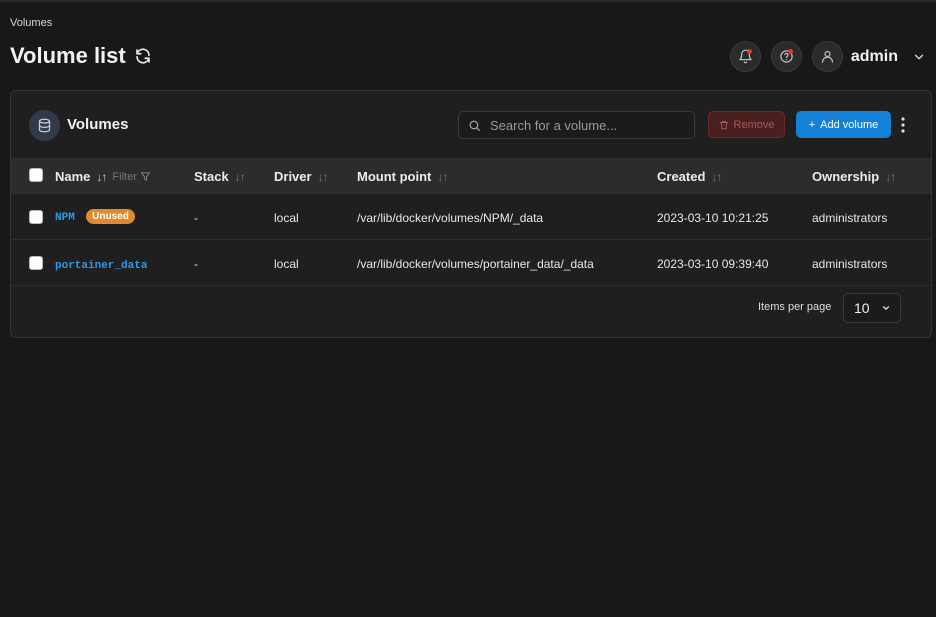  I want to click on search-input, so click(590, 125).